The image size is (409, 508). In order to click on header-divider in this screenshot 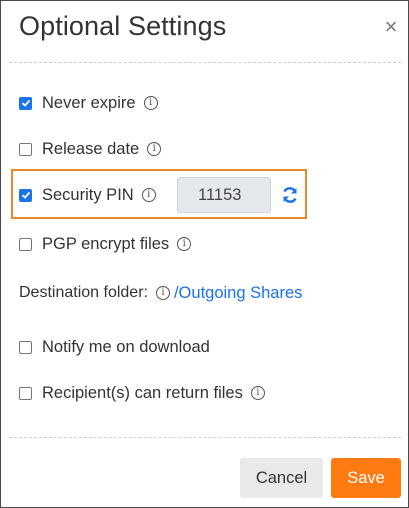, I will do `click(205, 62)`.